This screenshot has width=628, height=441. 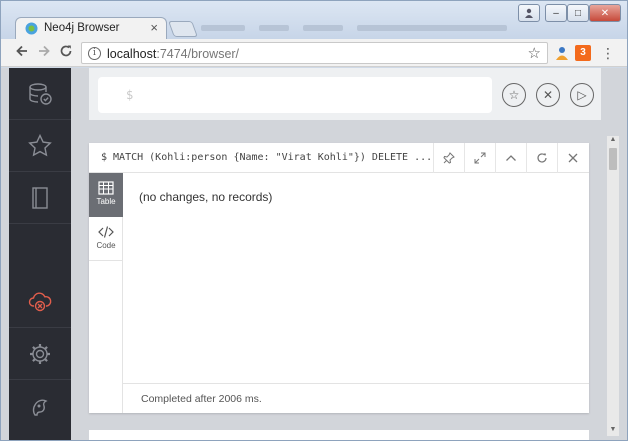 I want to click on title-bar: Neo4j Browser × – □ ✕, so click(x=314, y=20).